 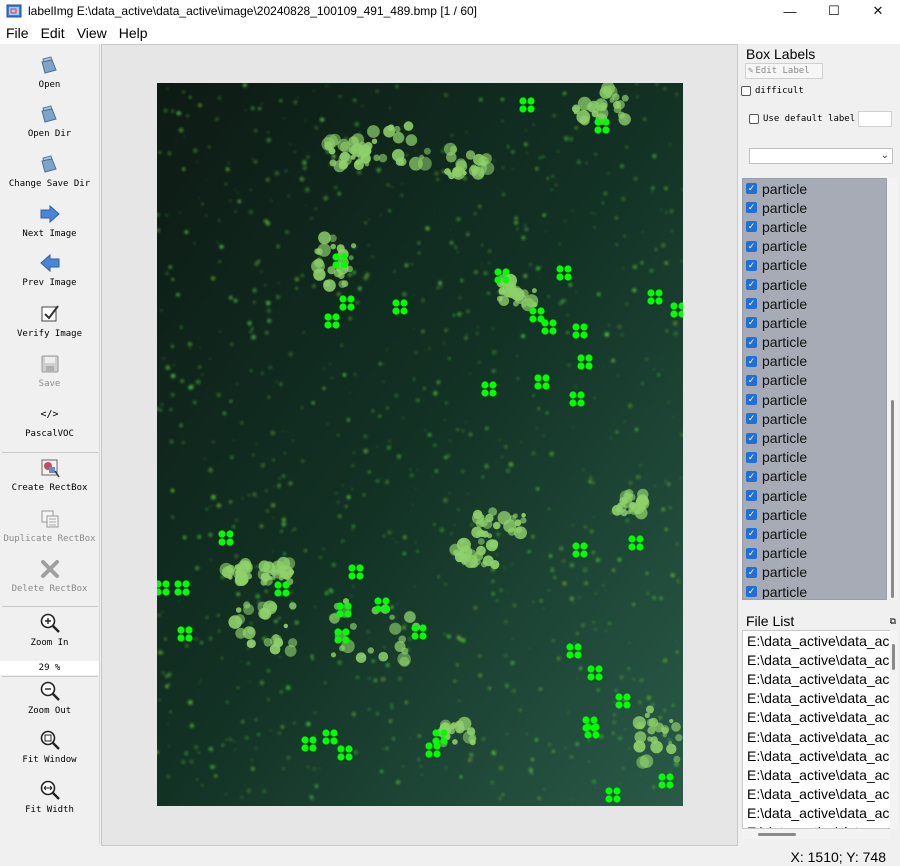 I want to click on minimize-button: —, so click(x=790, y=11).